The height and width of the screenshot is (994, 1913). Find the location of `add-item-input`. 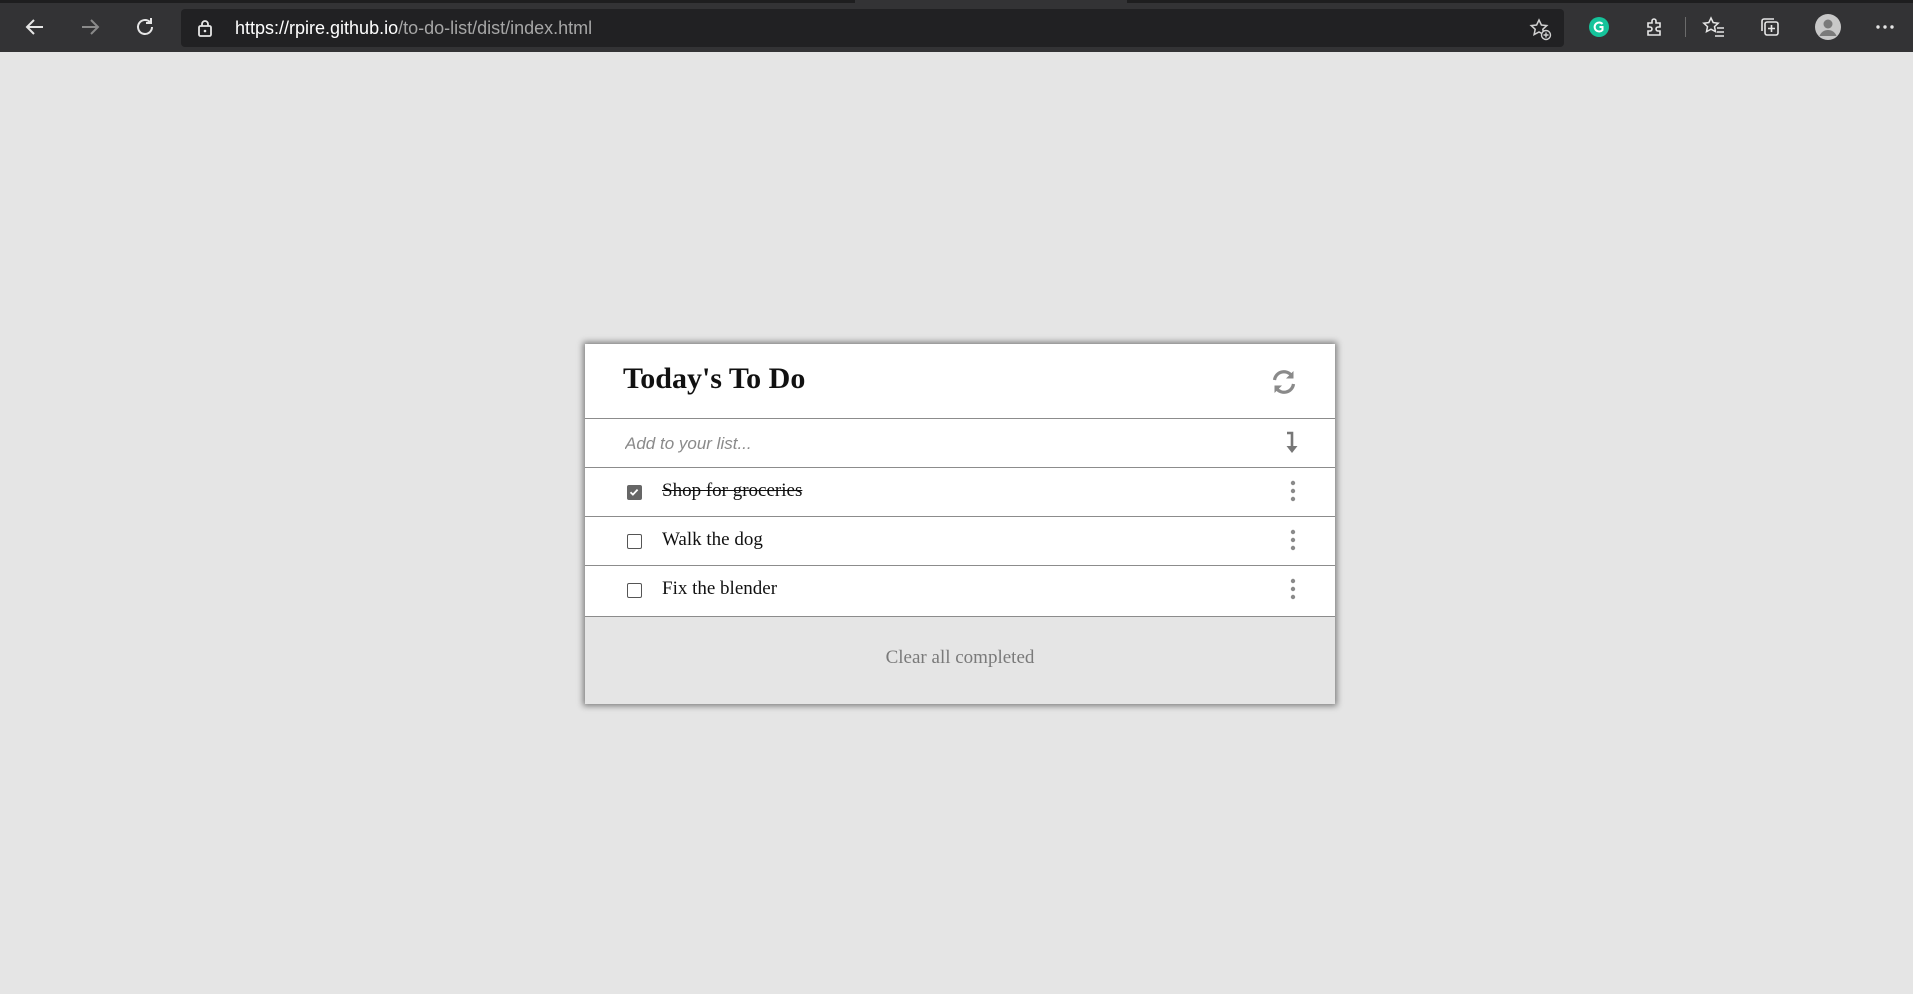

add-item-input is located at coordinates (925, 444).